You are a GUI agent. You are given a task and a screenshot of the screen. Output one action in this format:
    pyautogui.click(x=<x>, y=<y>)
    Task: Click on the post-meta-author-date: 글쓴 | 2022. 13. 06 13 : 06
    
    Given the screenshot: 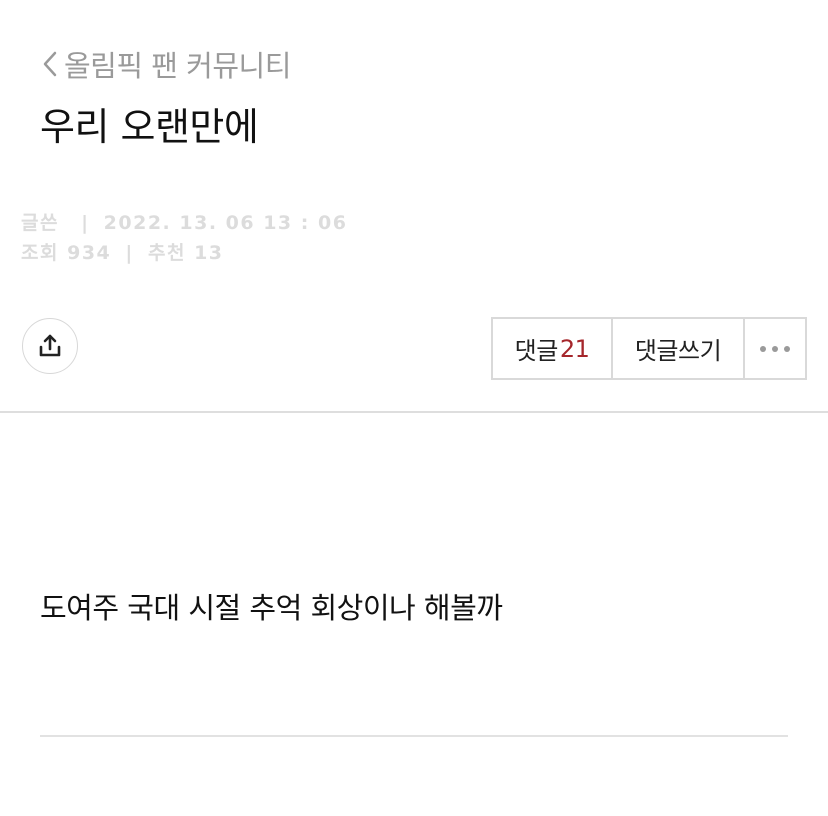 What is the action you would take?
    pyautogui.click(x=184, y=221)
    